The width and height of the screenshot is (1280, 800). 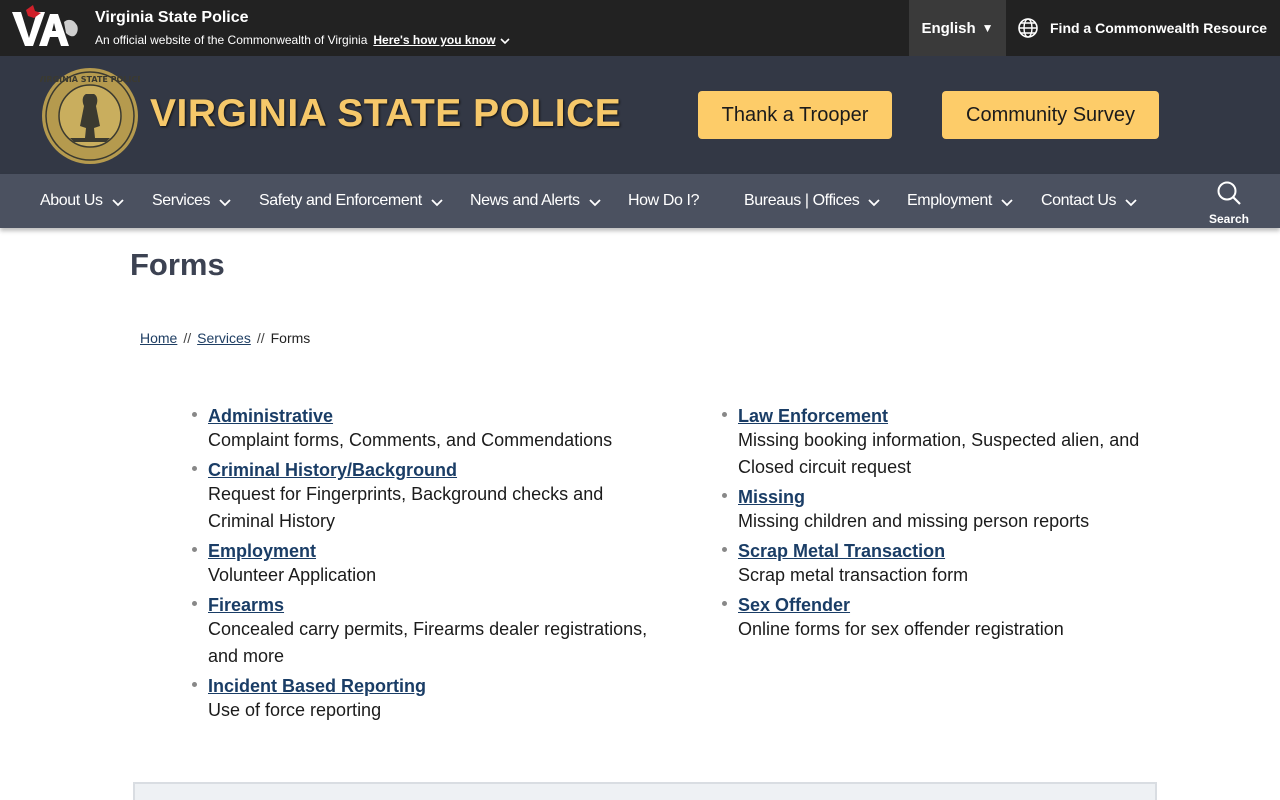 I want to click on form-link-incident-based-reporting: Incident Based Reporting, so click(x=429, y=686).